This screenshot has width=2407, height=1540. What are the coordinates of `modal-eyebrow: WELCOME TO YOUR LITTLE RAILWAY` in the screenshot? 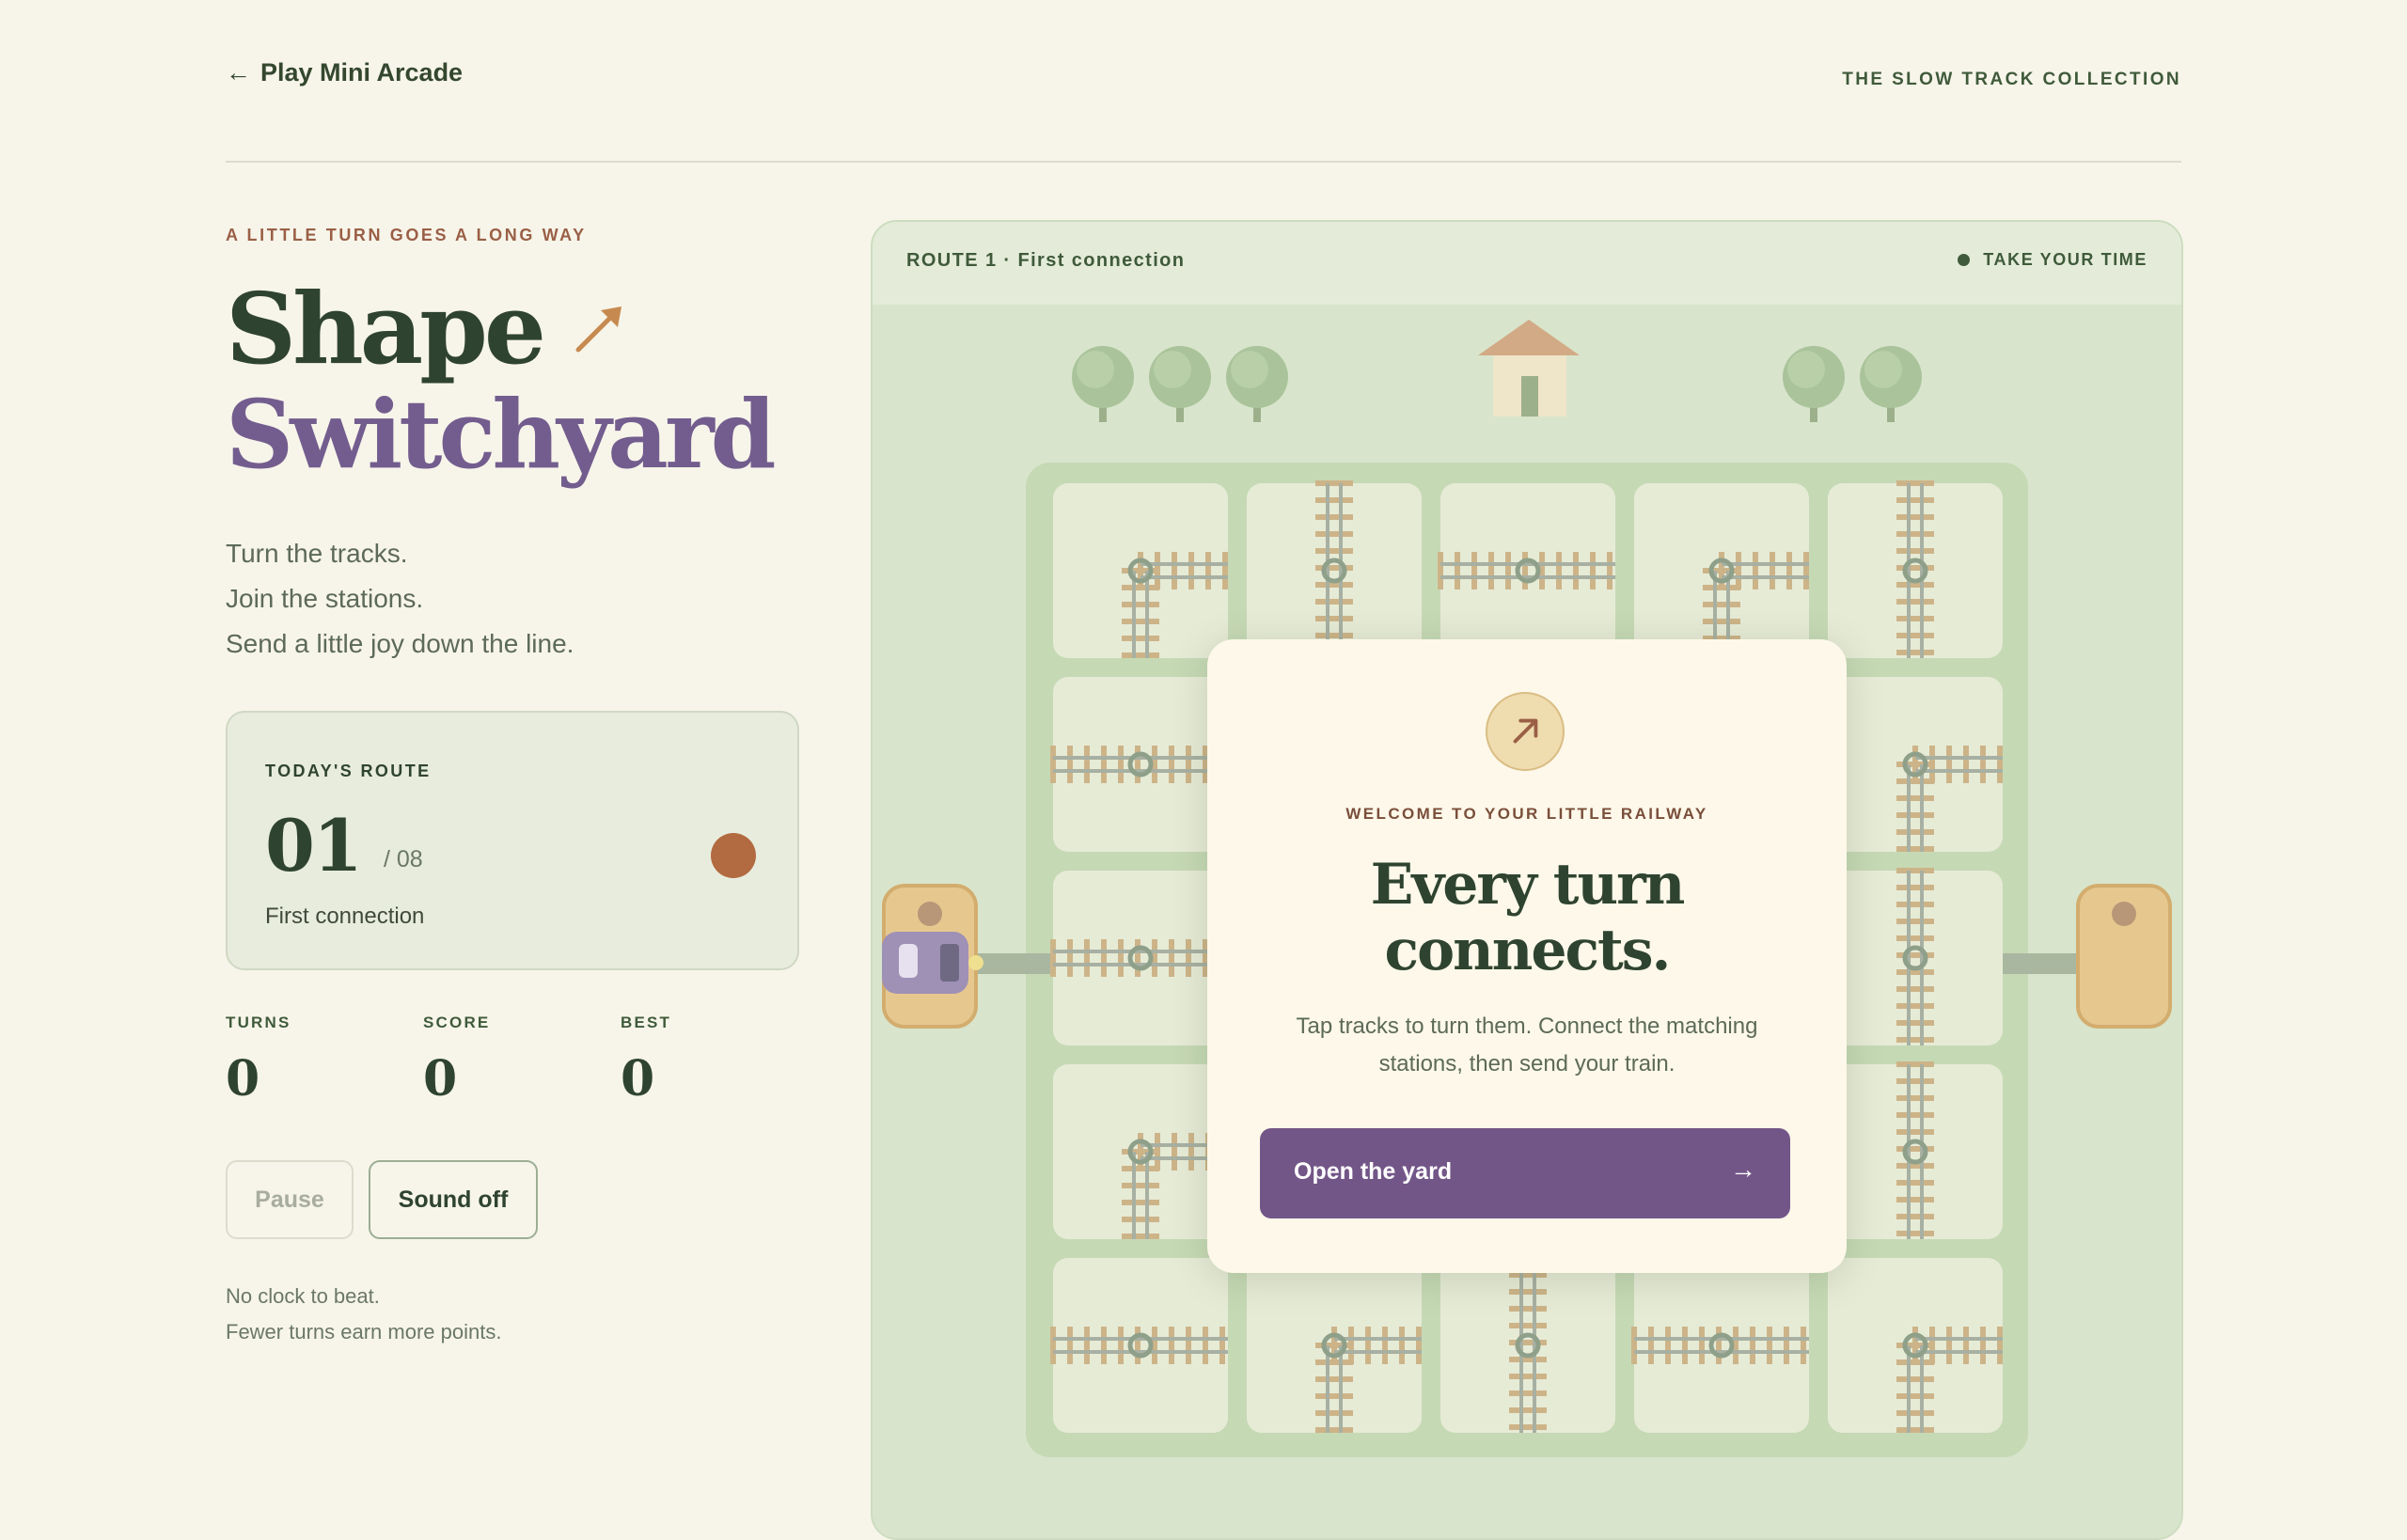 It's located at (1526, 814).